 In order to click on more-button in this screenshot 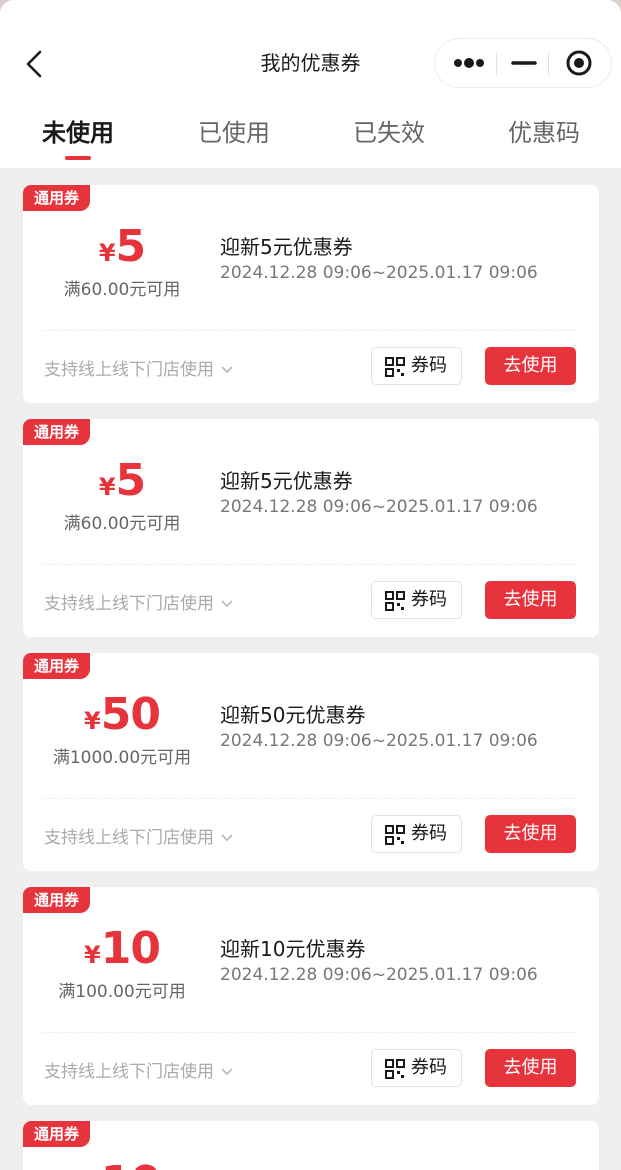, I will do `click(469, 63)`.